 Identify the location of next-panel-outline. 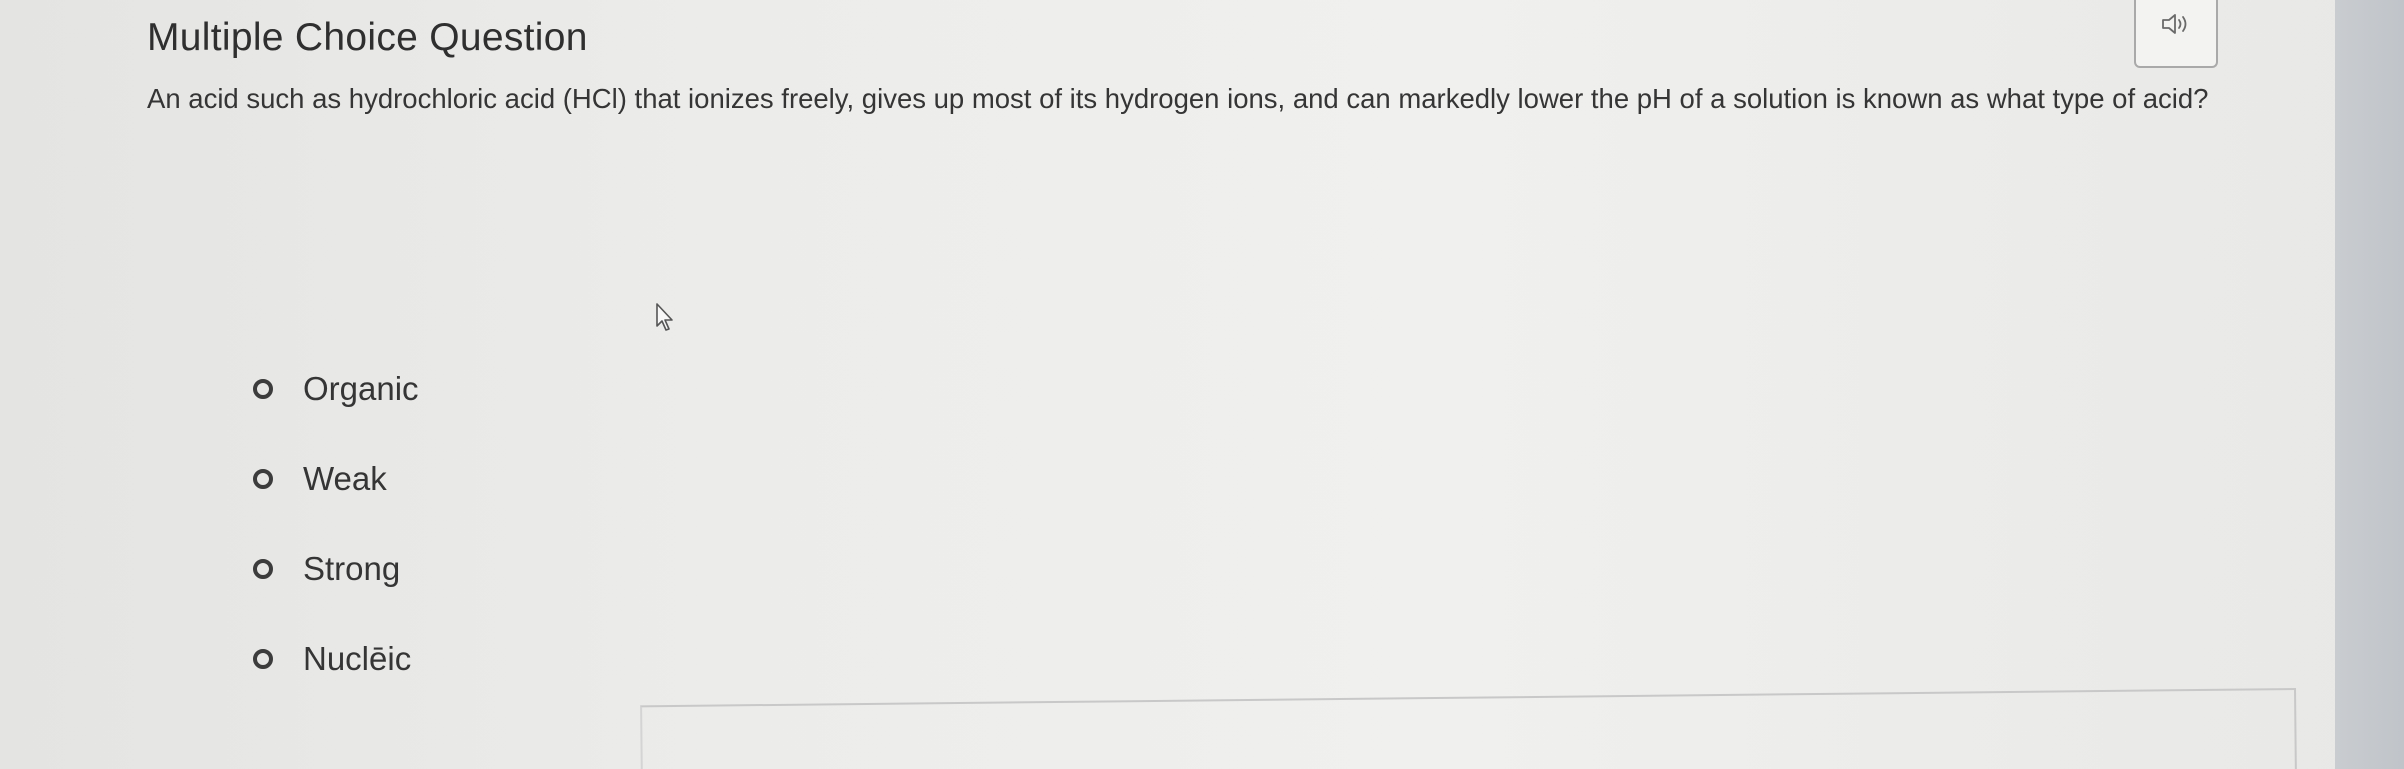
(1469, 728).